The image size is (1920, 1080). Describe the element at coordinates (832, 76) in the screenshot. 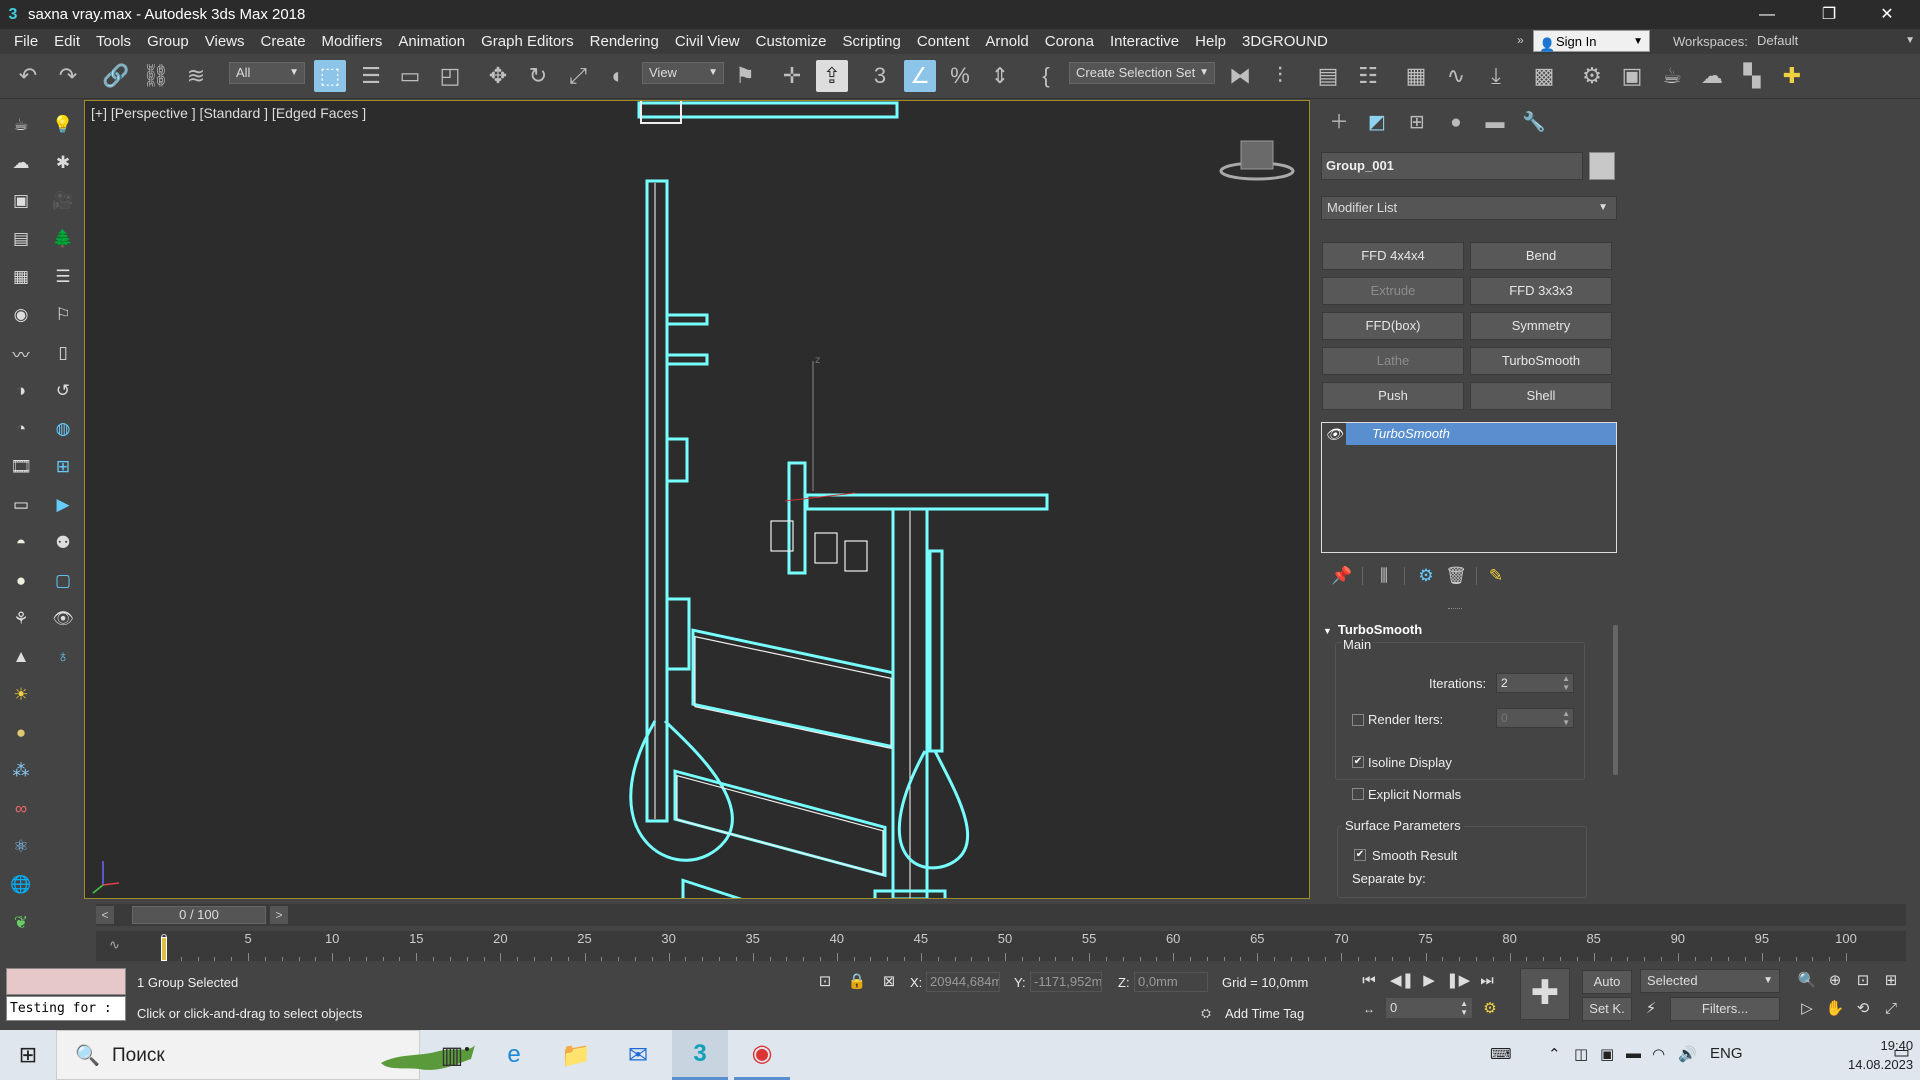

I see `keyboard-shortcut-override-icon: ⇪` at that location.